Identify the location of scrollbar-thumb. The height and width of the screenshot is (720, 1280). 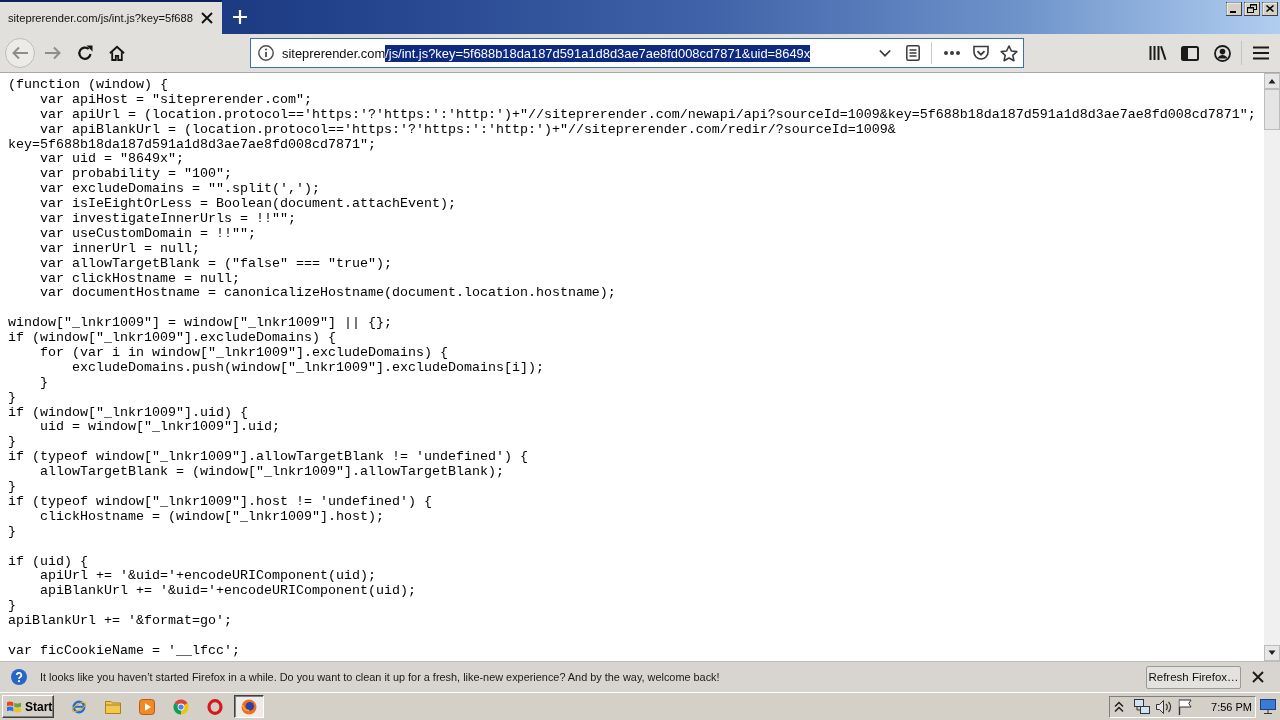
(1272, 109).